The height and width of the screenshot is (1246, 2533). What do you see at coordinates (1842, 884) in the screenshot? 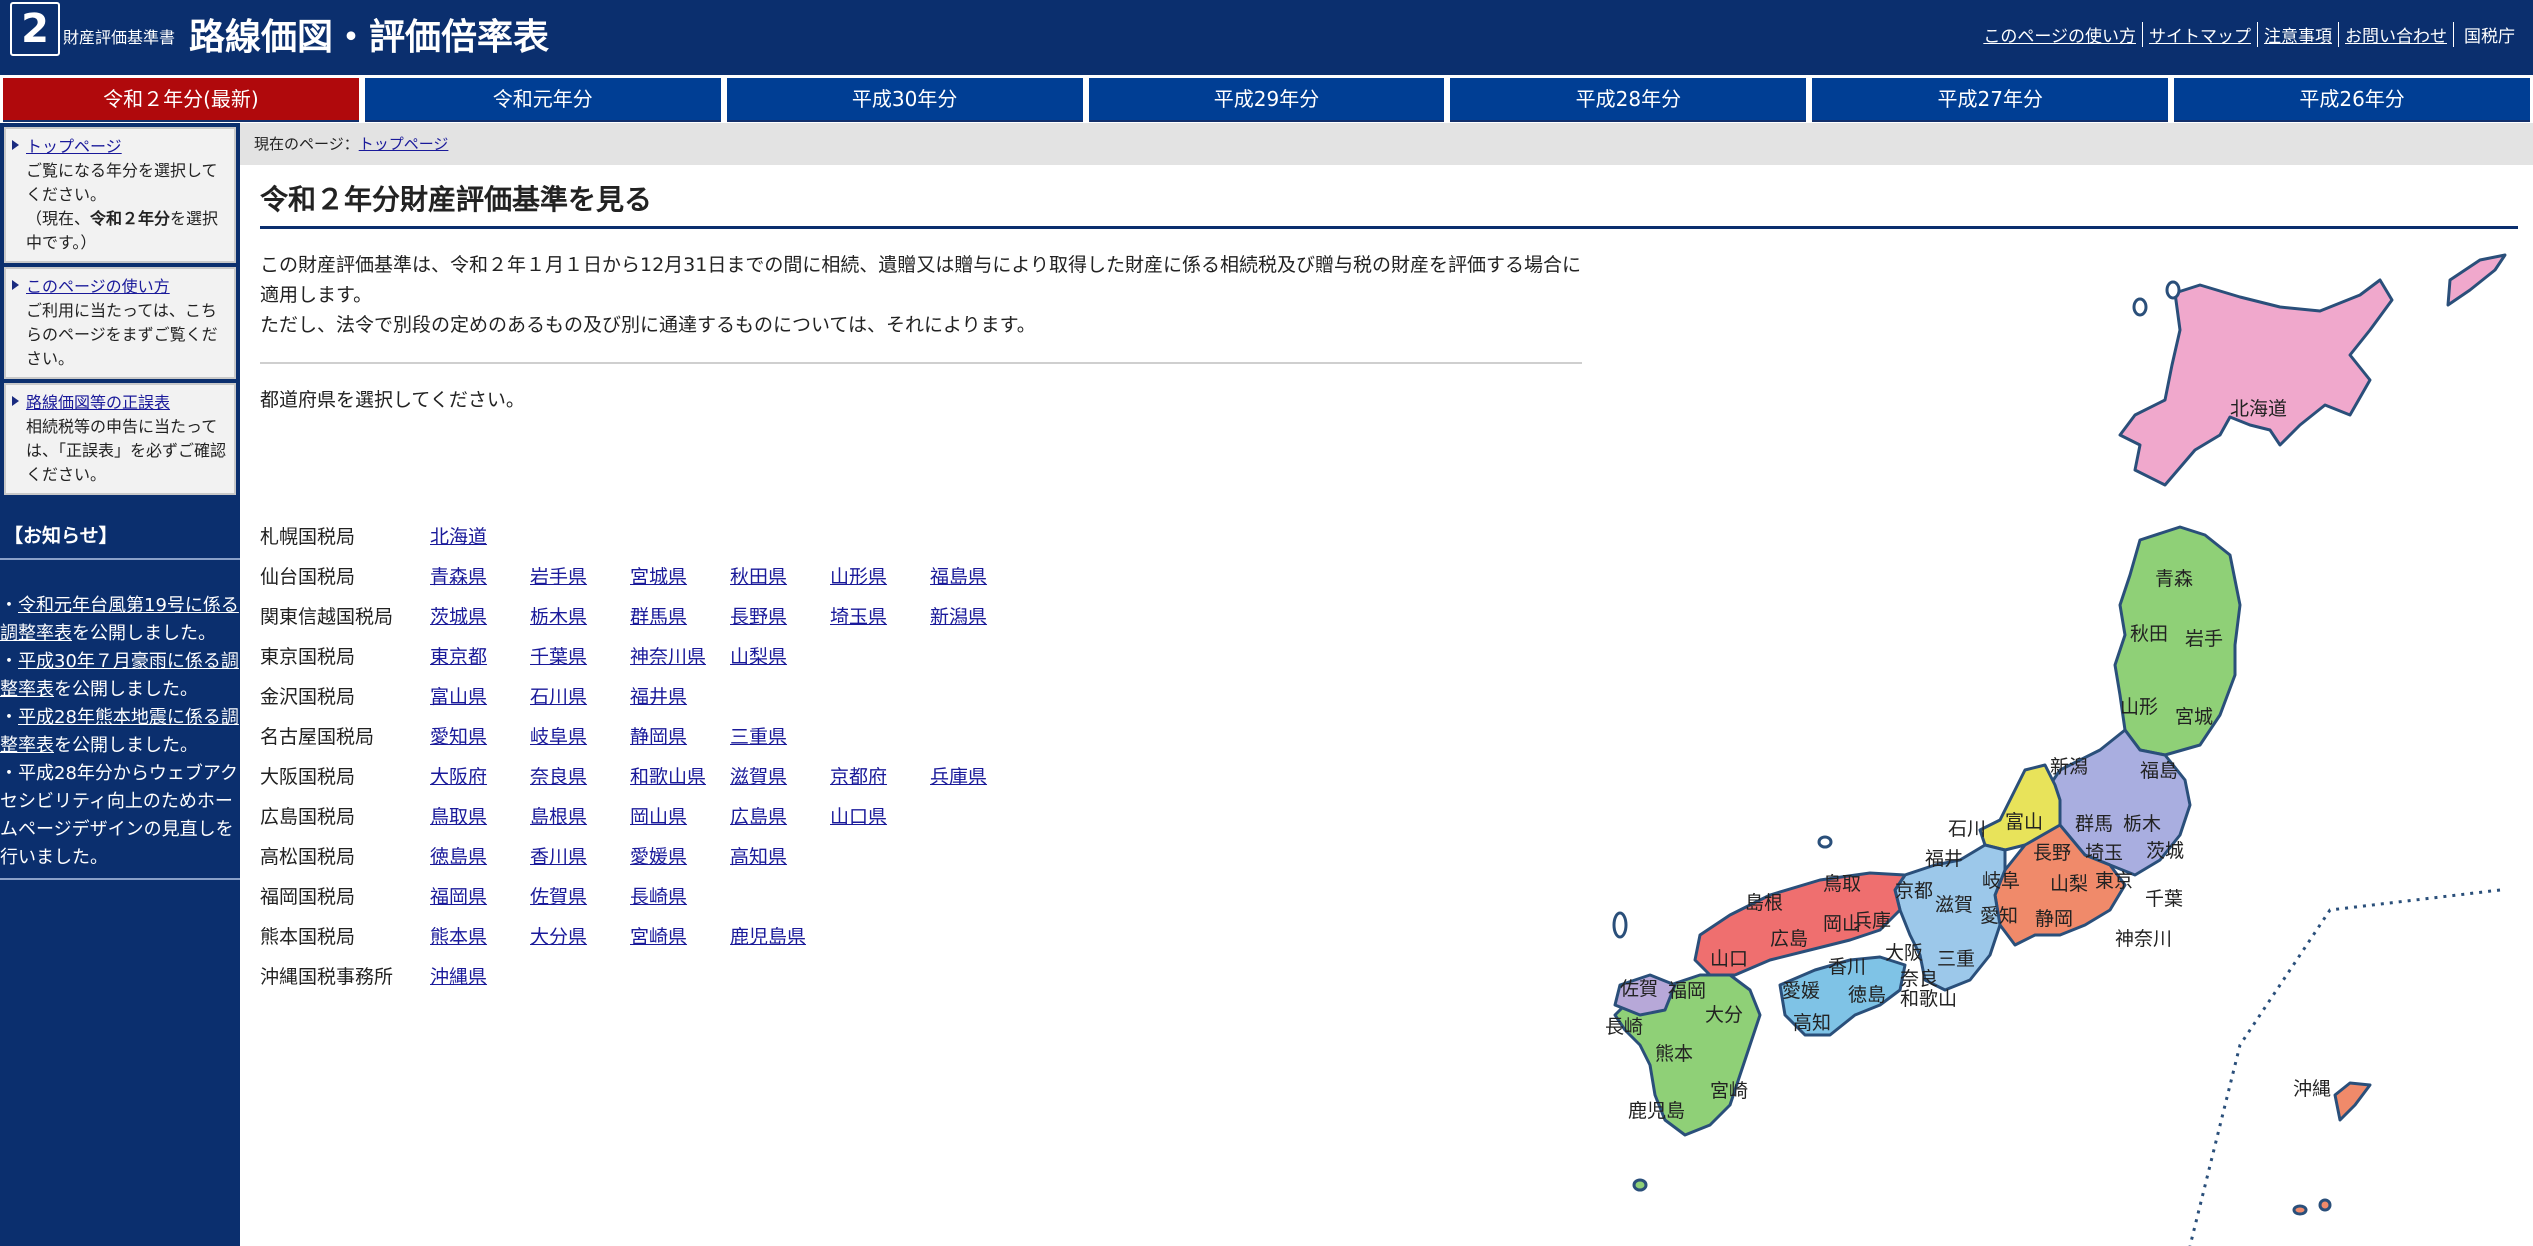
I see `map-label-tottori: 鳥取` at bounding box center [1842, 884].